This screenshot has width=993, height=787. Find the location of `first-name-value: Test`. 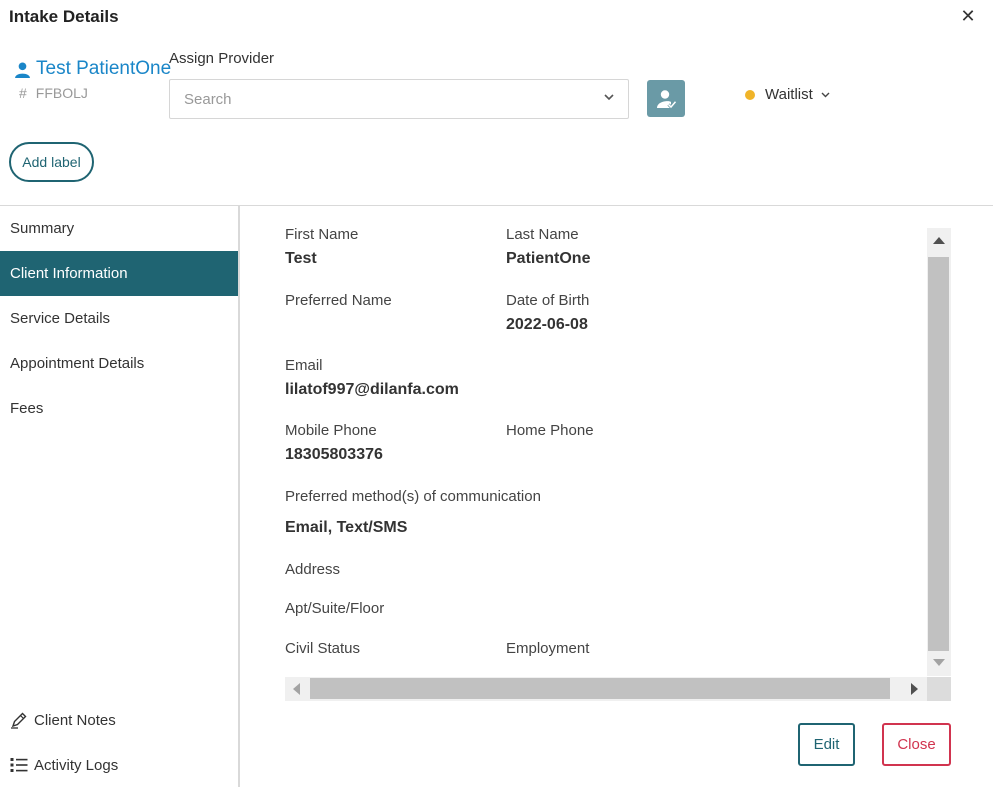

first-name-value: Test is located at coordinates (301, 258).